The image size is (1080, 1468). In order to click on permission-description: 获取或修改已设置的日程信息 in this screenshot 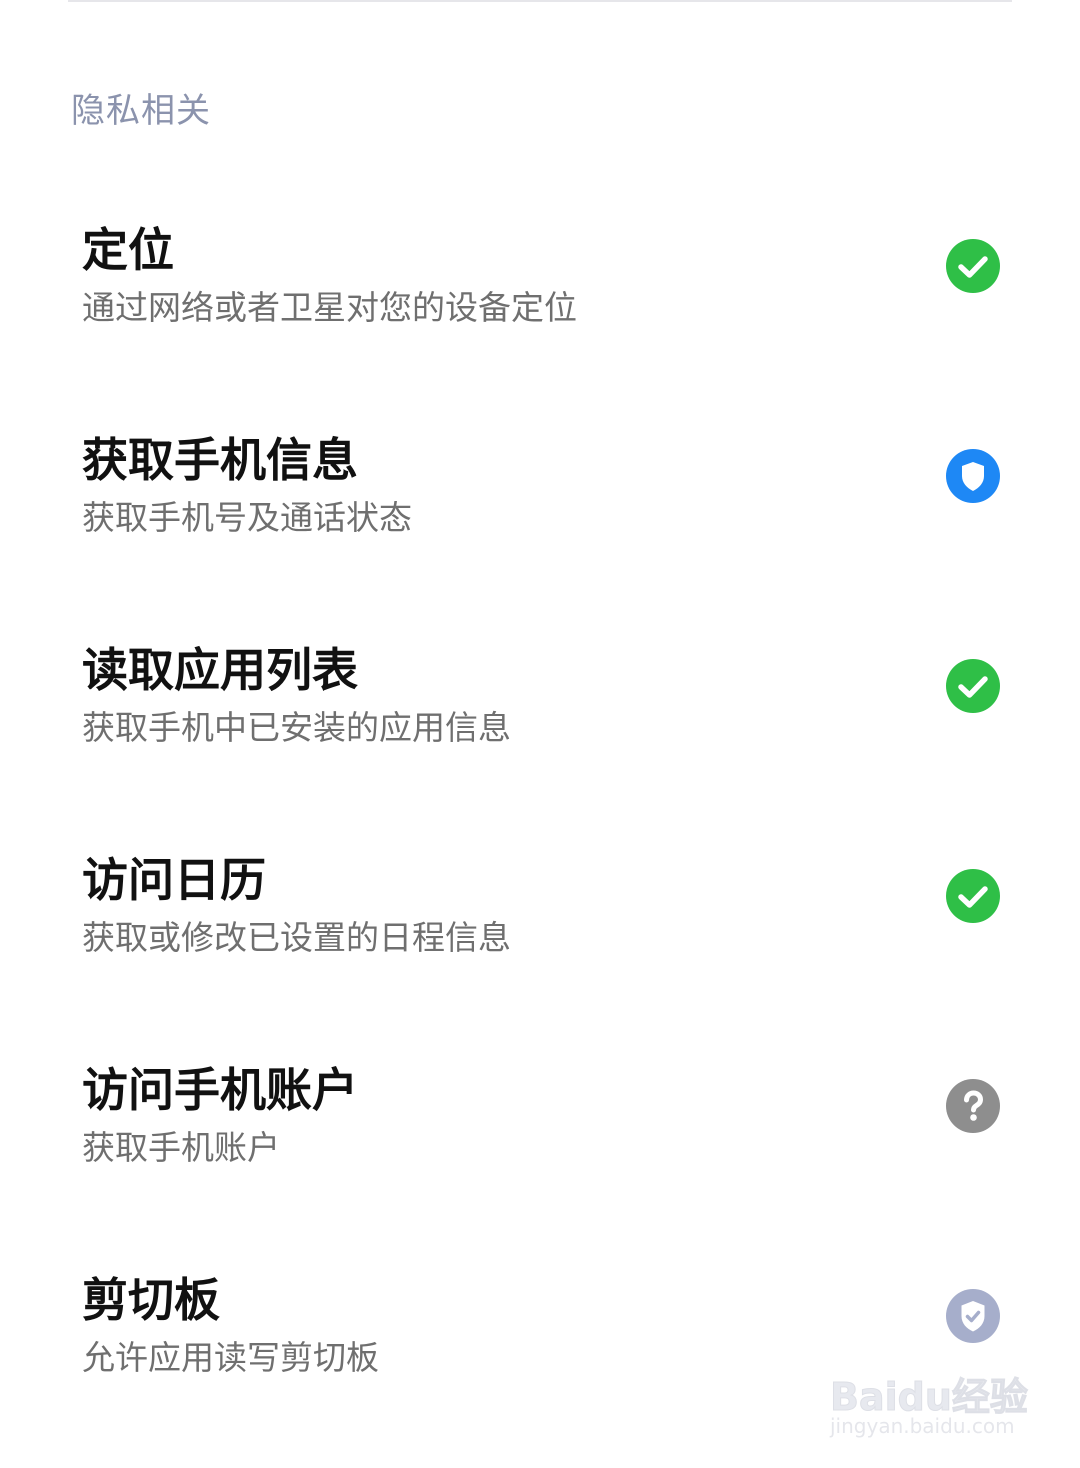, I will do `click(296, 937)`.